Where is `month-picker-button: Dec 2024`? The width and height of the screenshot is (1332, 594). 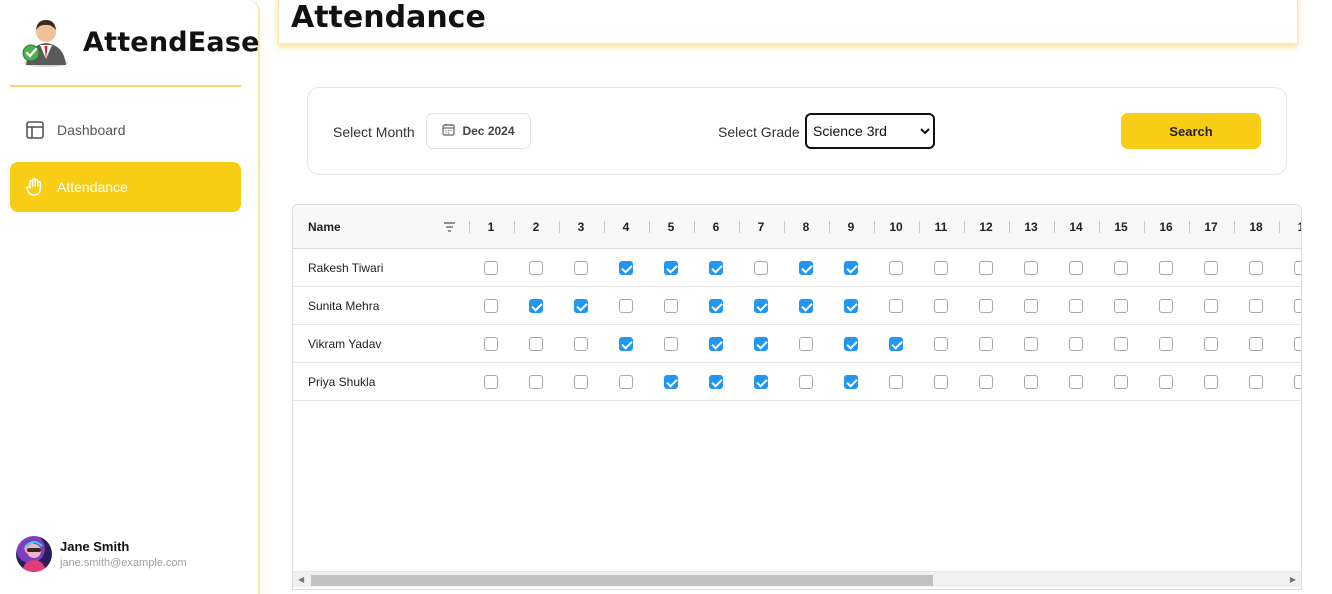 month-picker-button: Dec 2024 is located at coordinates (478, 131).